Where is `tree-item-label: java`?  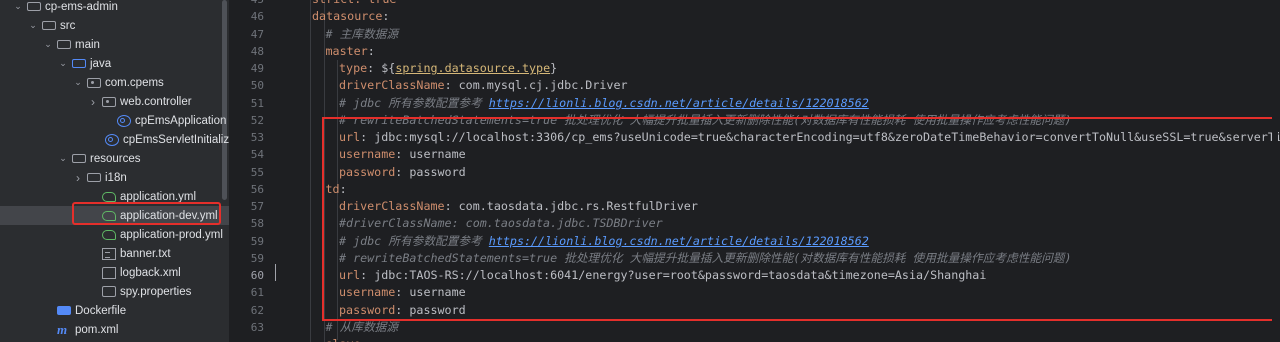
tree-item-label: java is located at coordinates (101, 63).